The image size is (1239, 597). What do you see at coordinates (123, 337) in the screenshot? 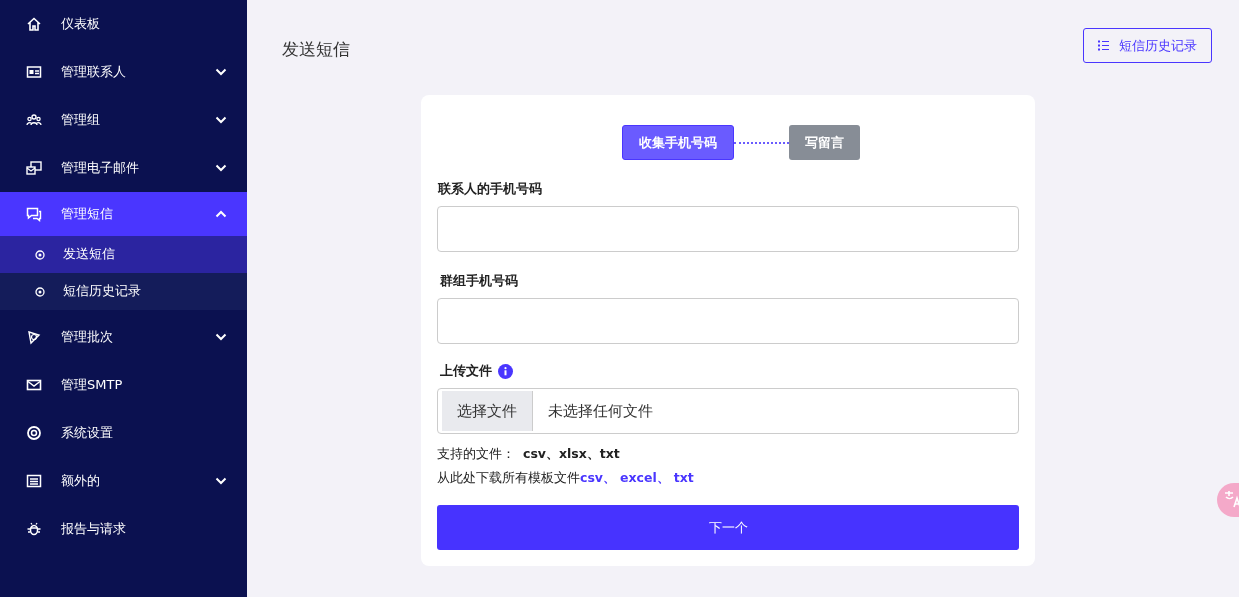
I see `sidebar-item: 管理批次` at bounding box center [123, 337].